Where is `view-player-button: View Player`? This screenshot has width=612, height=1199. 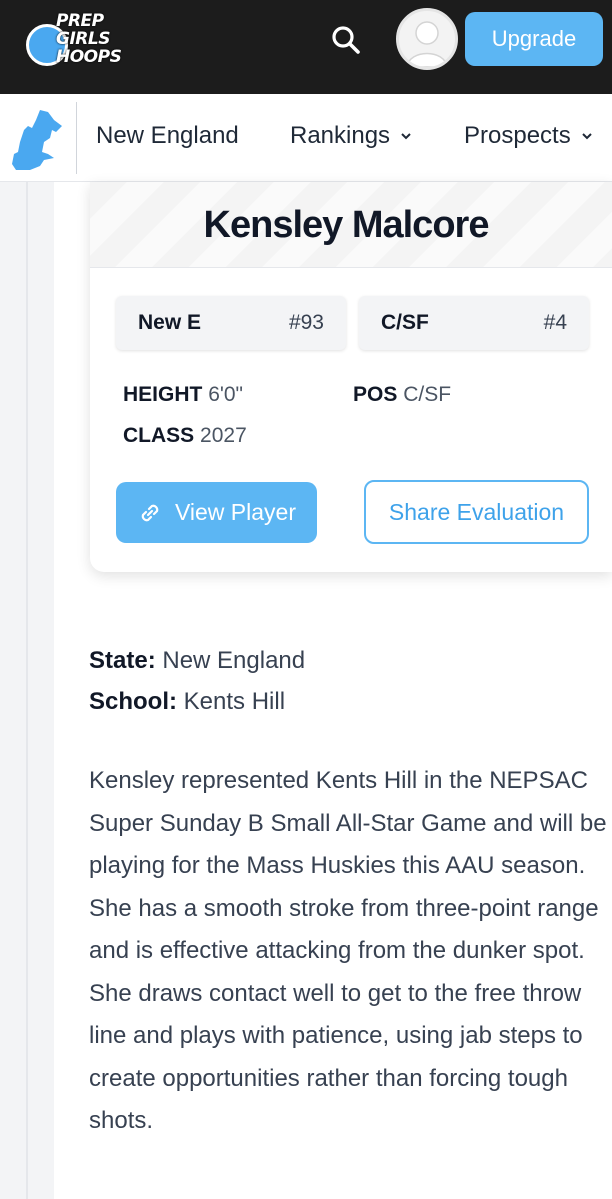
view-player-button: View Player is located at coordinates (216, 512).